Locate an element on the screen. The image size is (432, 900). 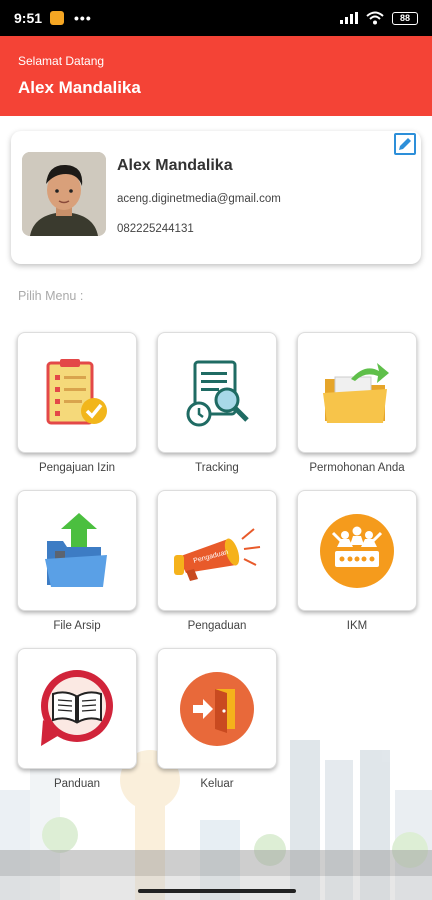
edit-profile-button is located at coordinates (405, 144).